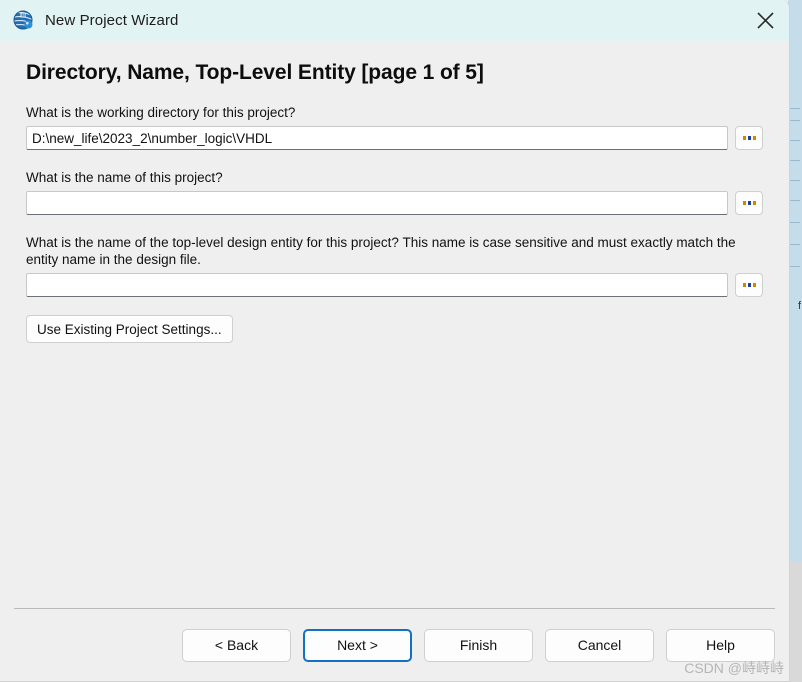 The height and width of the screenshot is (682, 802). I want to click on project-name-label: What is the name of this project?, so click(124, 177).